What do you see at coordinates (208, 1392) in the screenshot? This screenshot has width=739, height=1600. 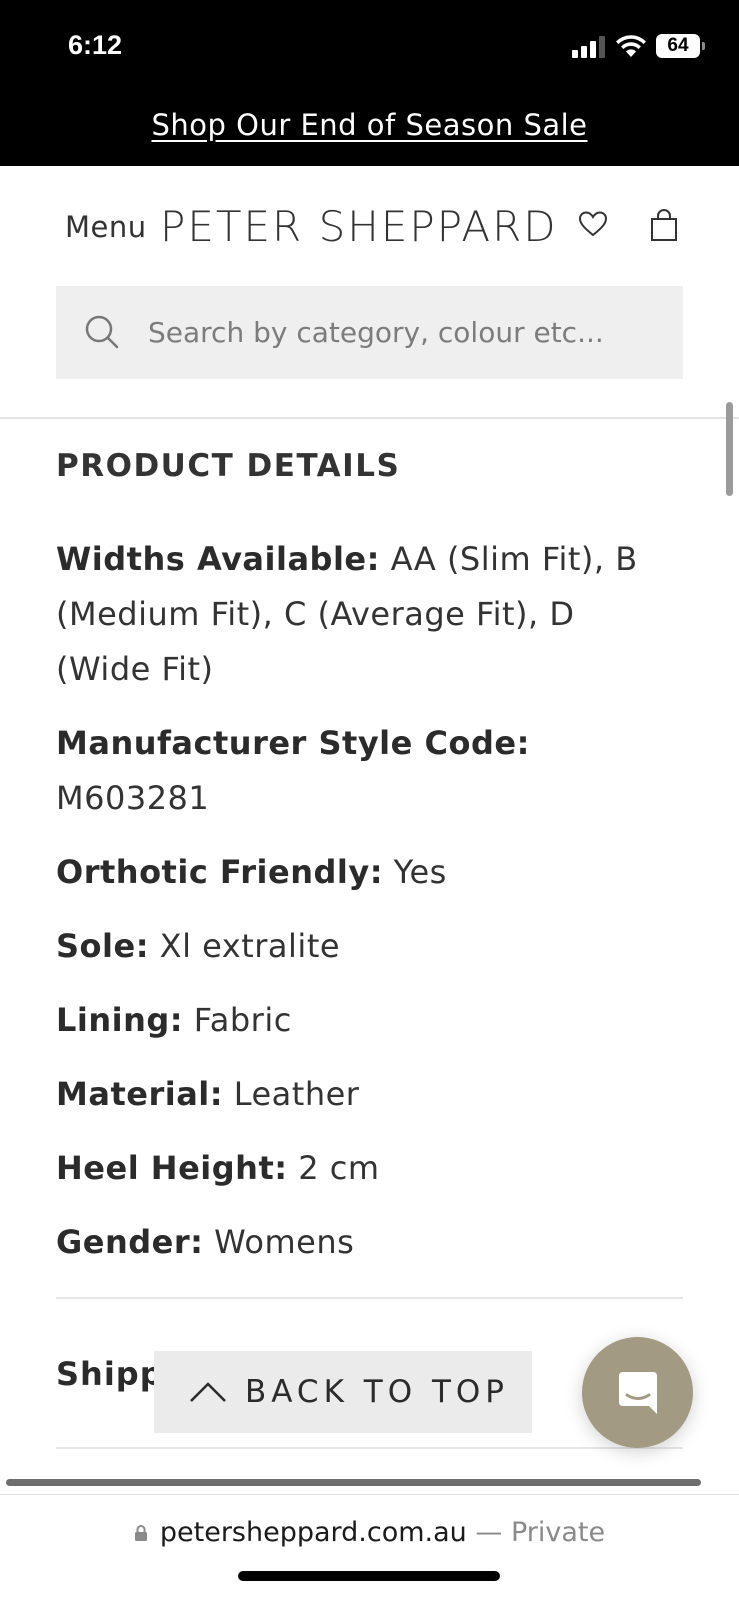 I see `chevron-up-icon` at bounding box center [208, 1392].